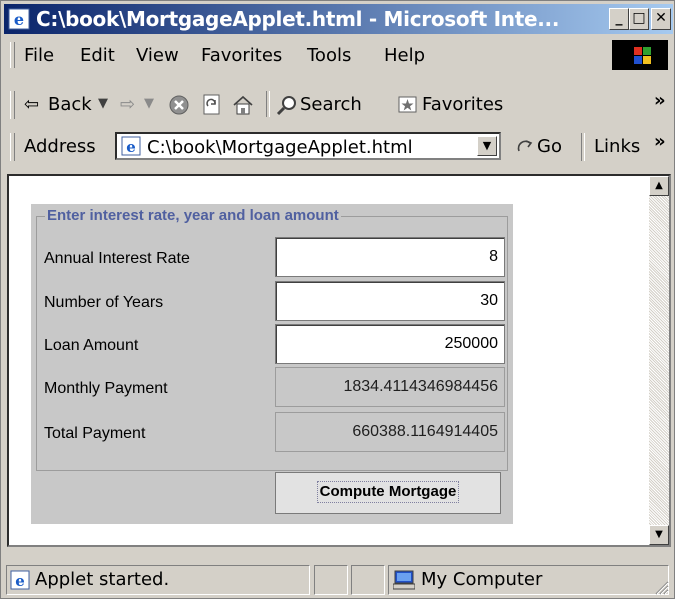  What do you see at coordinates (157, 55) in the screenshot?
I see `menu-view: View` at bounding box center [157, 55].